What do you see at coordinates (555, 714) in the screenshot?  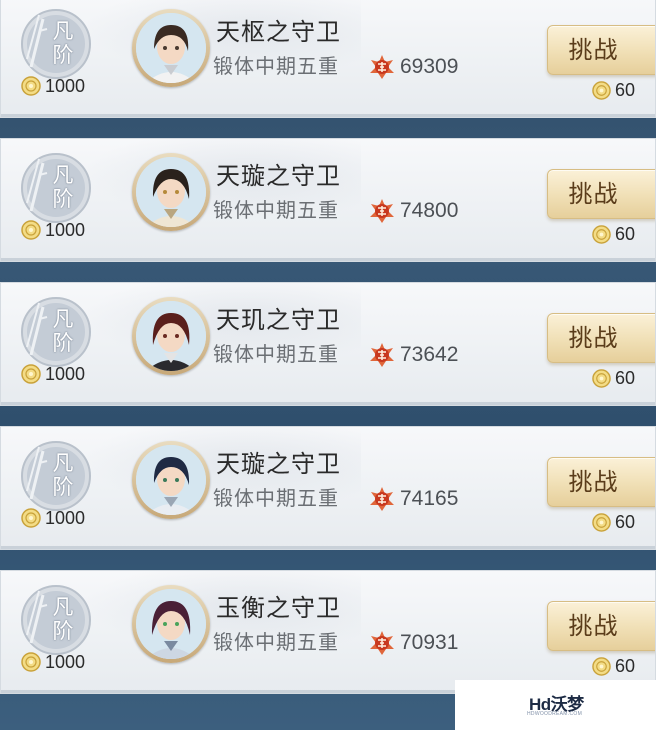 I see `watermark-subtext: HDWOODREAM.COM` at bounding box center [555, 714].